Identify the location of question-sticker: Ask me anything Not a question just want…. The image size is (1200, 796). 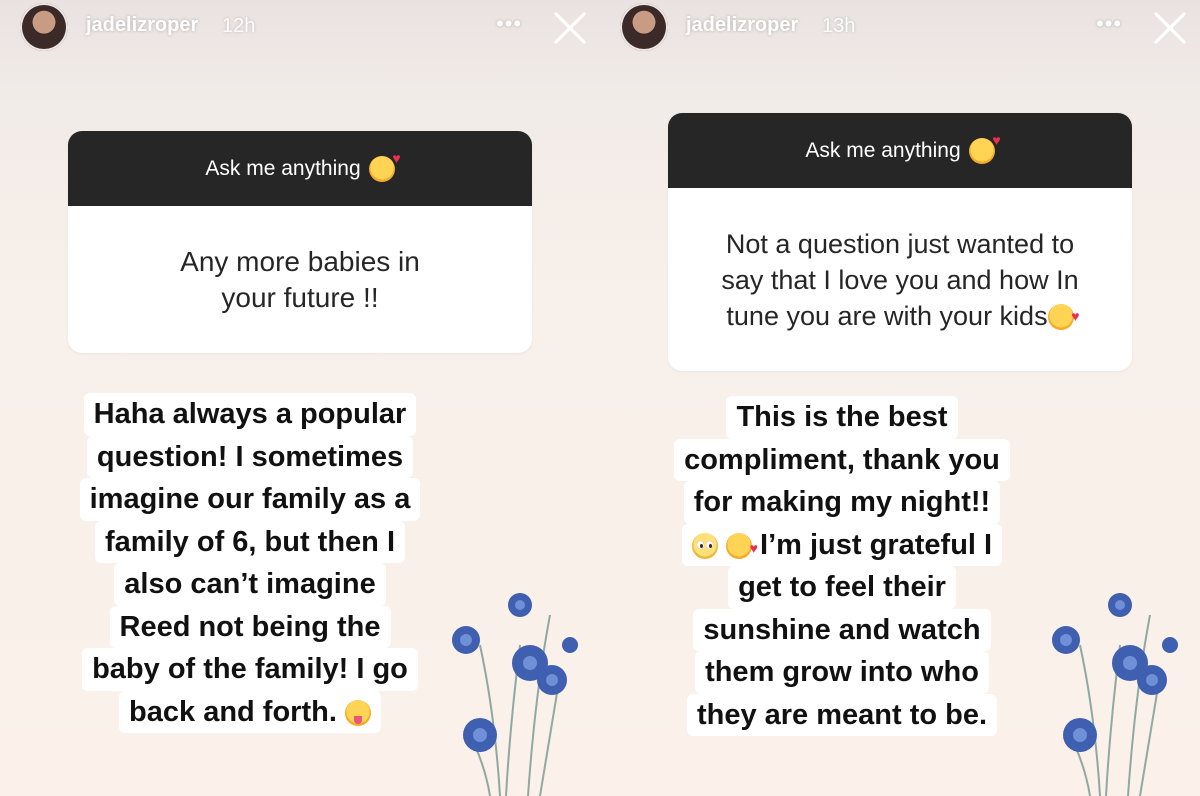
(900, 242).